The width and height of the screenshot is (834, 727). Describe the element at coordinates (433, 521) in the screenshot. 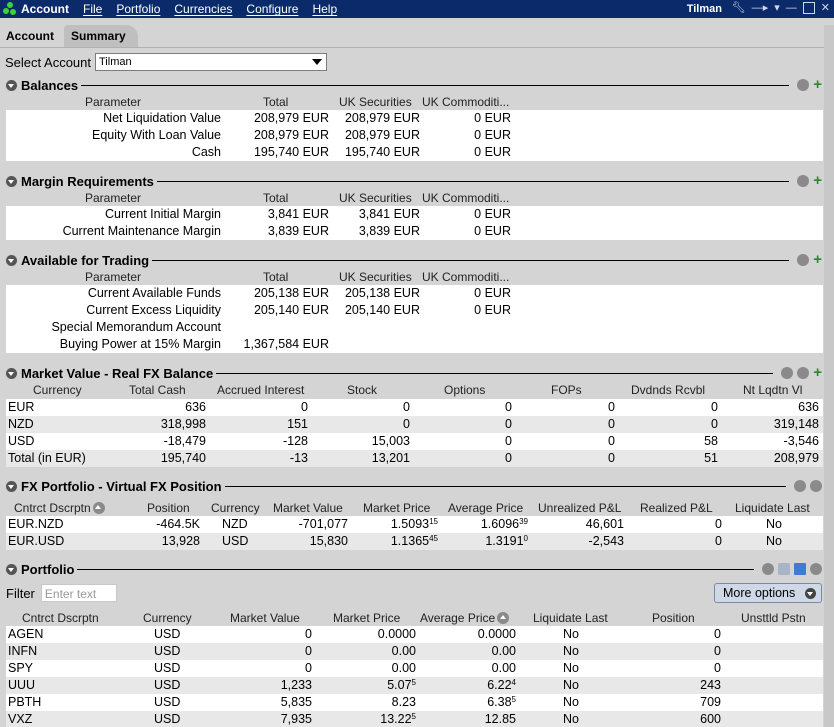

I see `market-price-cell-fraction: 15` at that location.